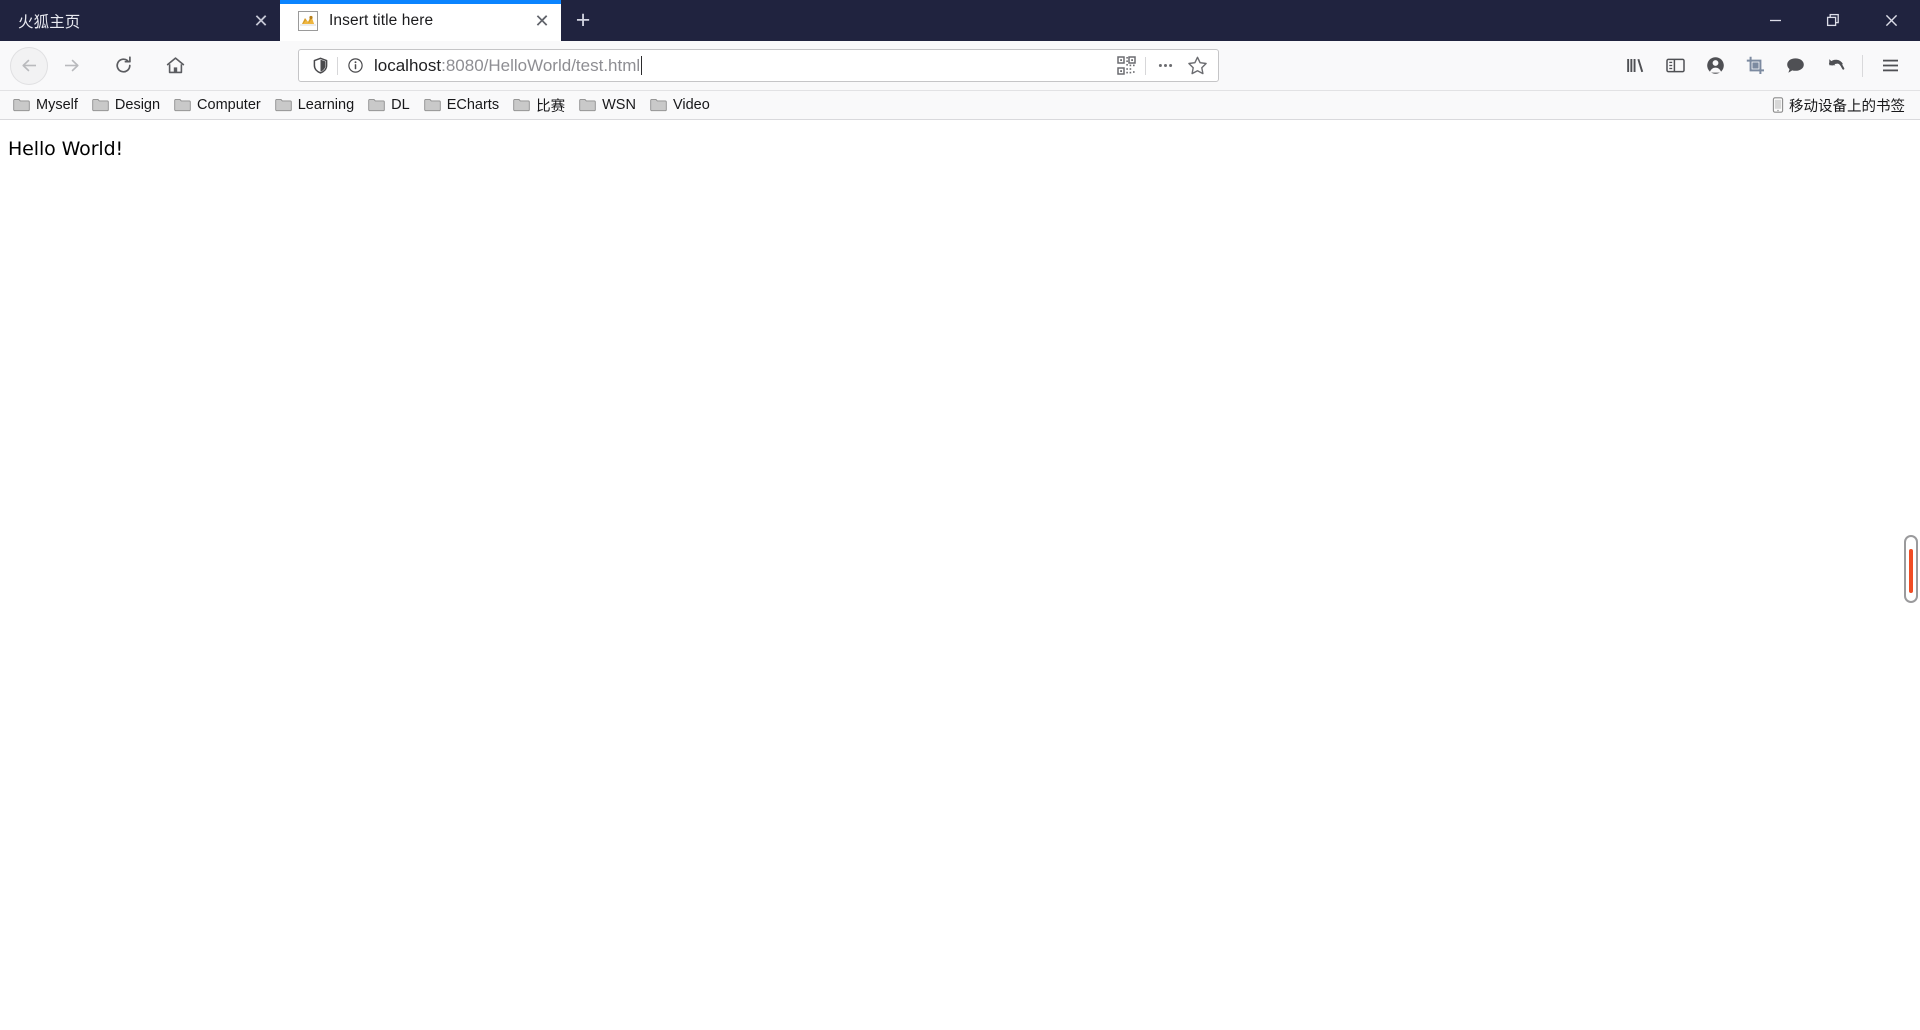 The image size is (1920, 1030). What do you see at coordinates (1775, 20) in the screenshot?
I see `minimize-icon` at bounding box center [1775, 20].